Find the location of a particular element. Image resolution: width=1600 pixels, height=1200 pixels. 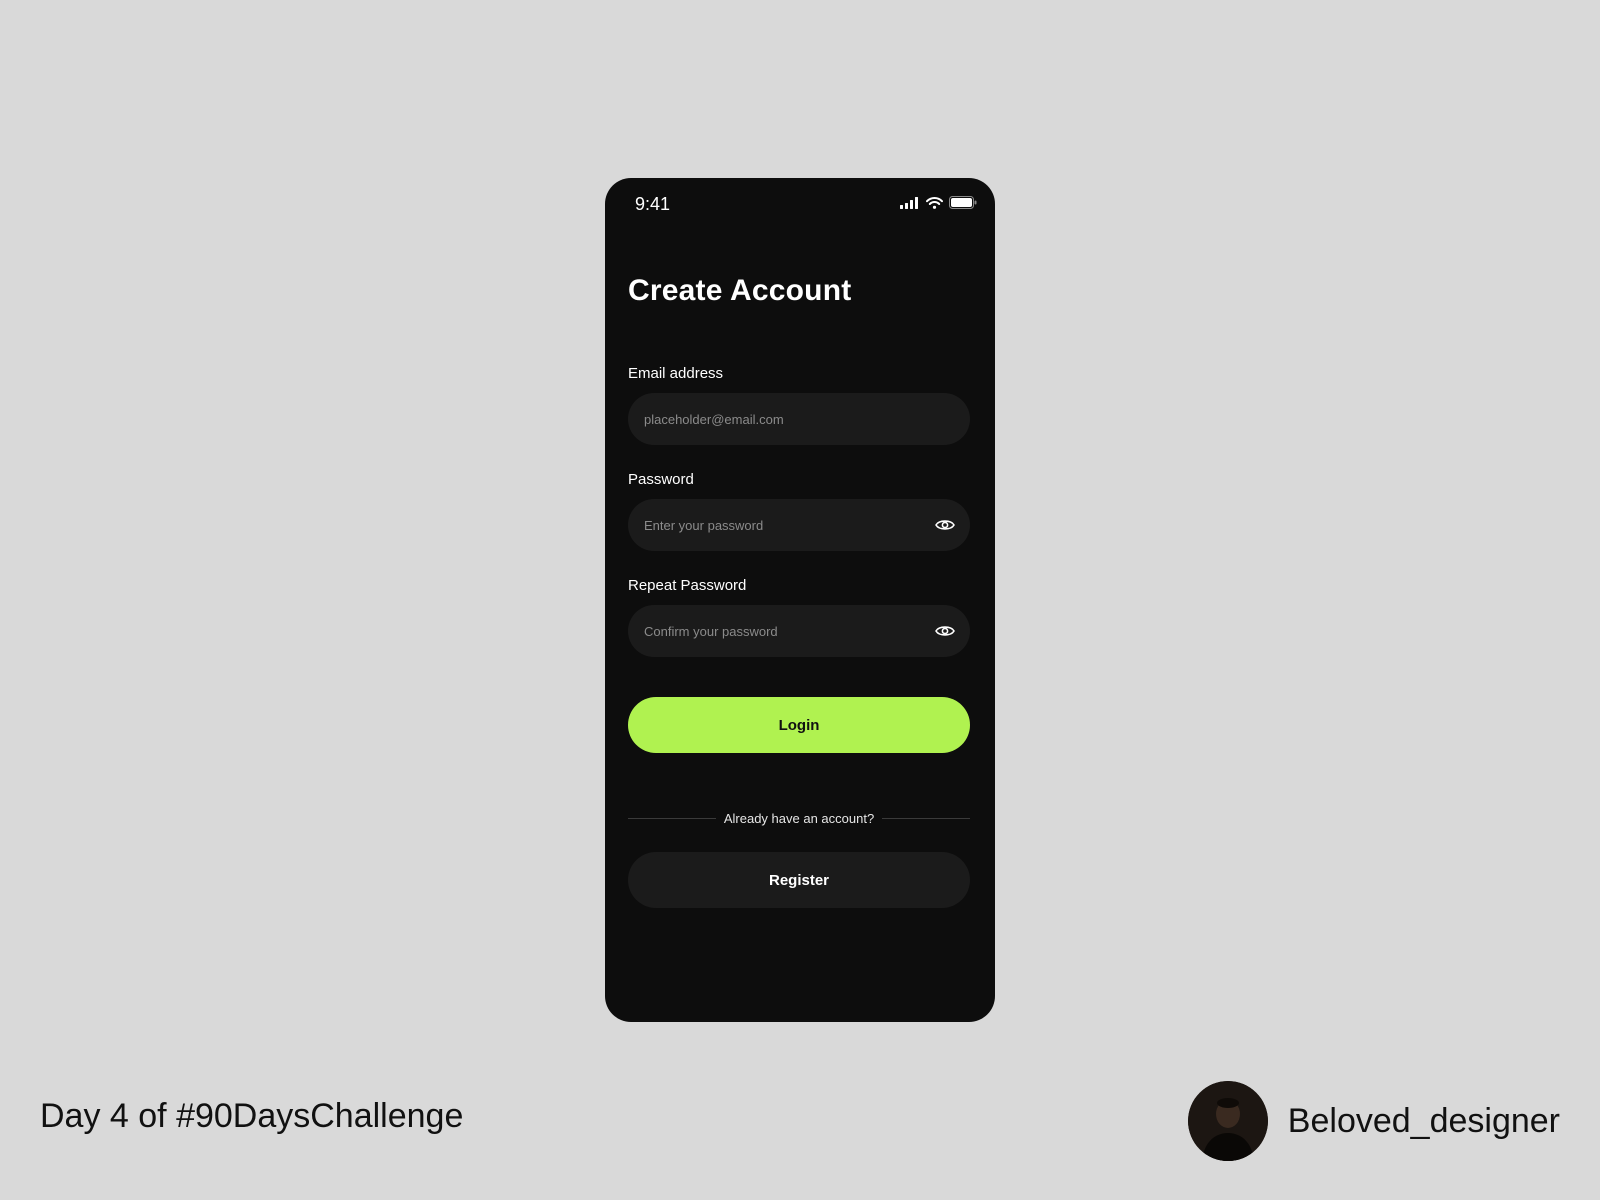

divider-line-right is located at coordinates (926, 818).